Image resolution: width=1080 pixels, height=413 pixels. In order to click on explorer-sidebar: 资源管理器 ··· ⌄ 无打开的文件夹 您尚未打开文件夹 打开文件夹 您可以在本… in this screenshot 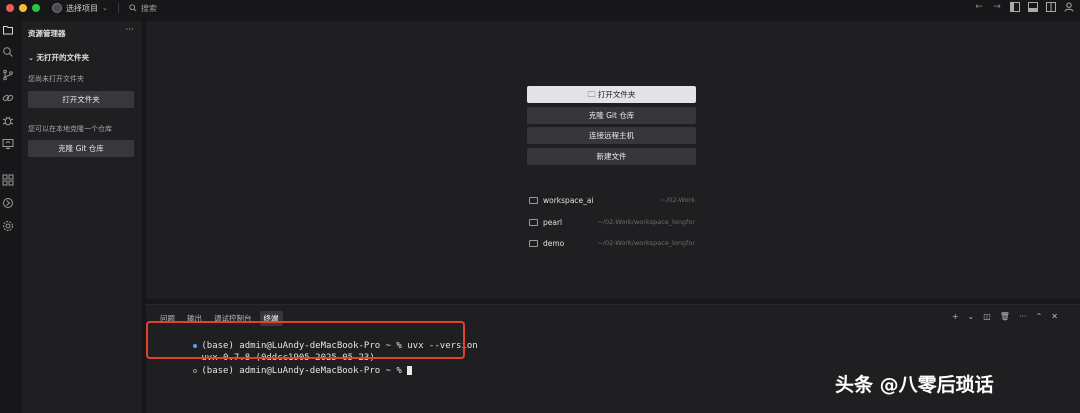, I will do `click(82, 217)`.